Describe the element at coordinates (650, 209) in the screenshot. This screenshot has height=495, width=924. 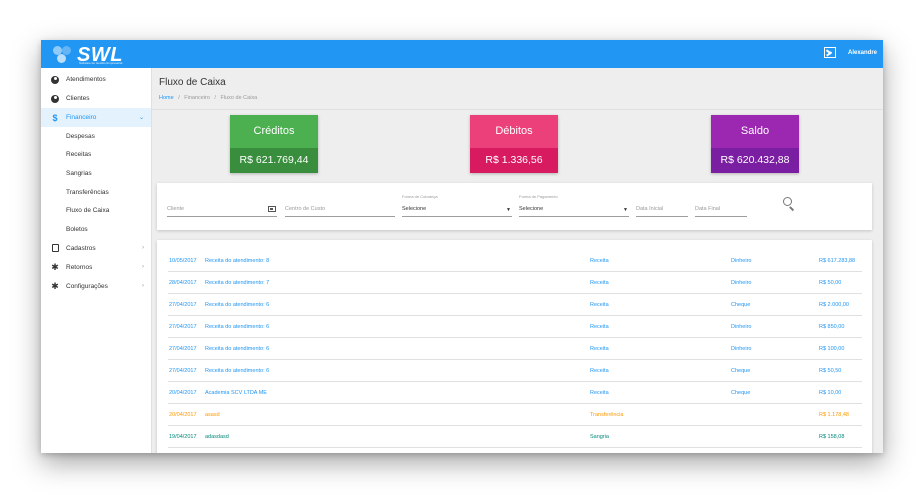
I see `data-inicial-placeholder: Data Inicial` at that location.